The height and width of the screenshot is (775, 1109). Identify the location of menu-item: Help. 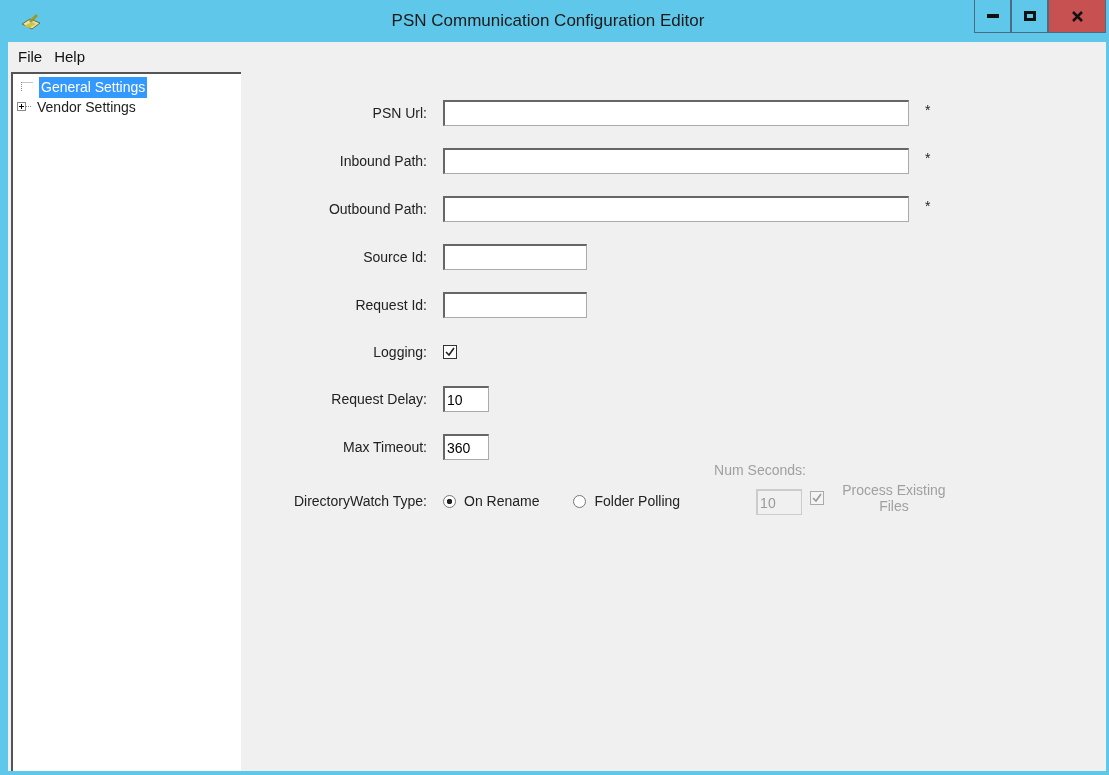
(70, 57).